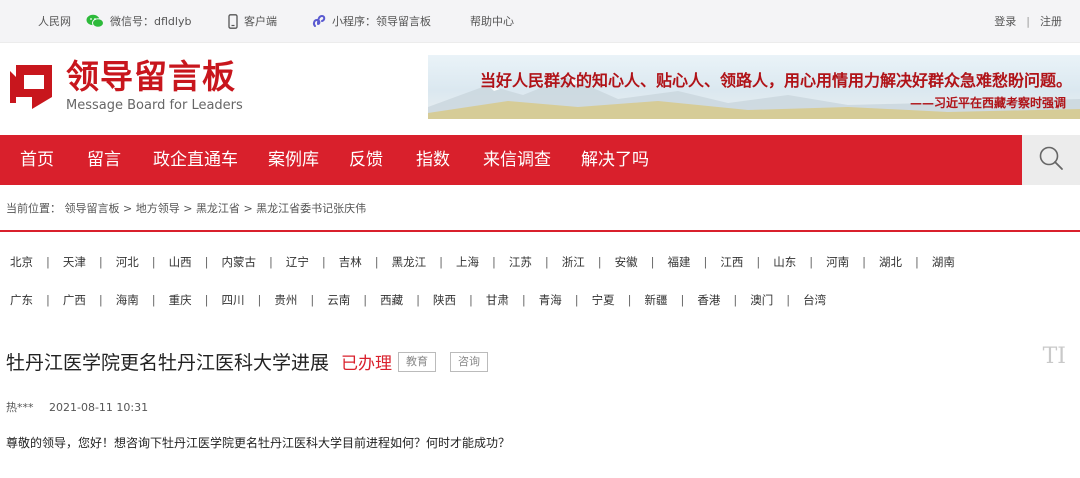 Image resolution: width=1080 pixels, height=478 pixels. What do you see at coordinates (573, 262) in the screenshot?
I see `region-link: 浙江` at bounding box center [573, 262].